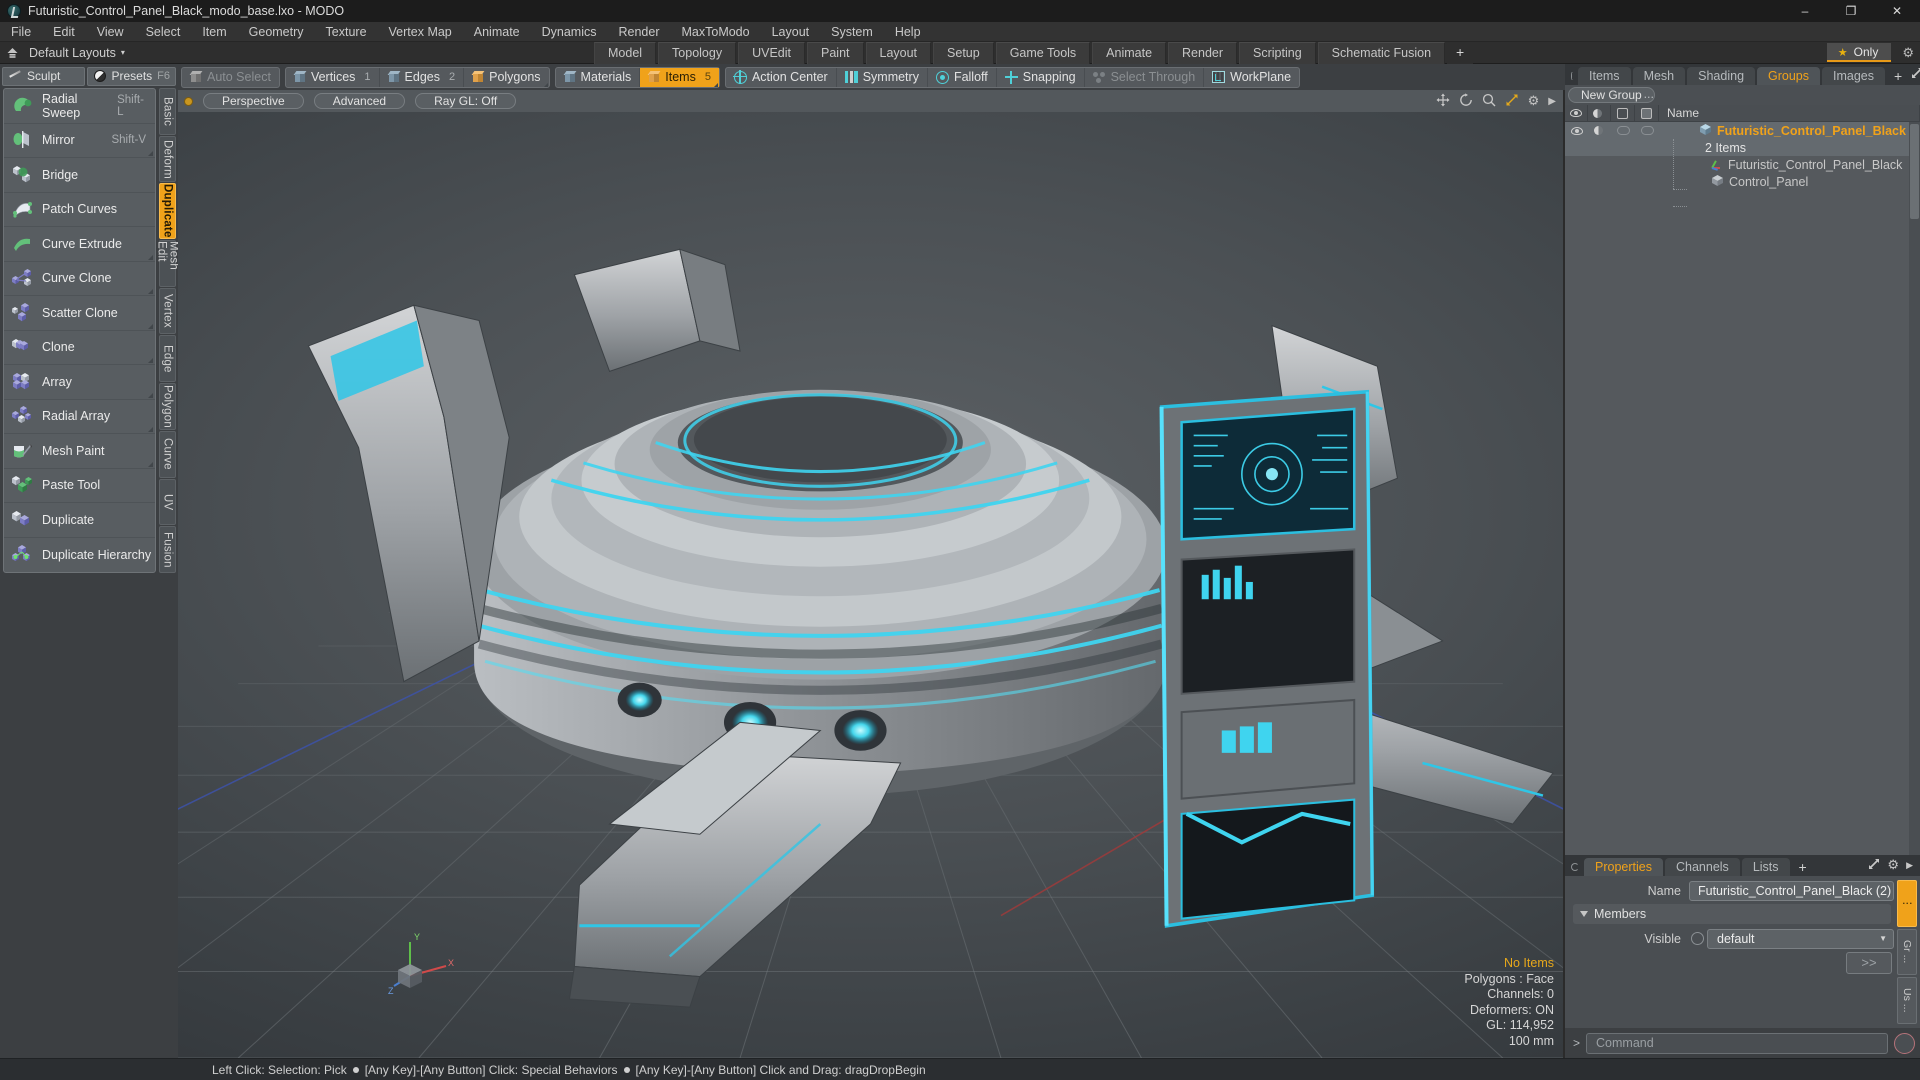 The height and width of the screenshot is (1080, 1920). Describe the element at coordinates (882, 77) in the screenshot. I see `mode-symmetry-button: Symmetry` at that location.